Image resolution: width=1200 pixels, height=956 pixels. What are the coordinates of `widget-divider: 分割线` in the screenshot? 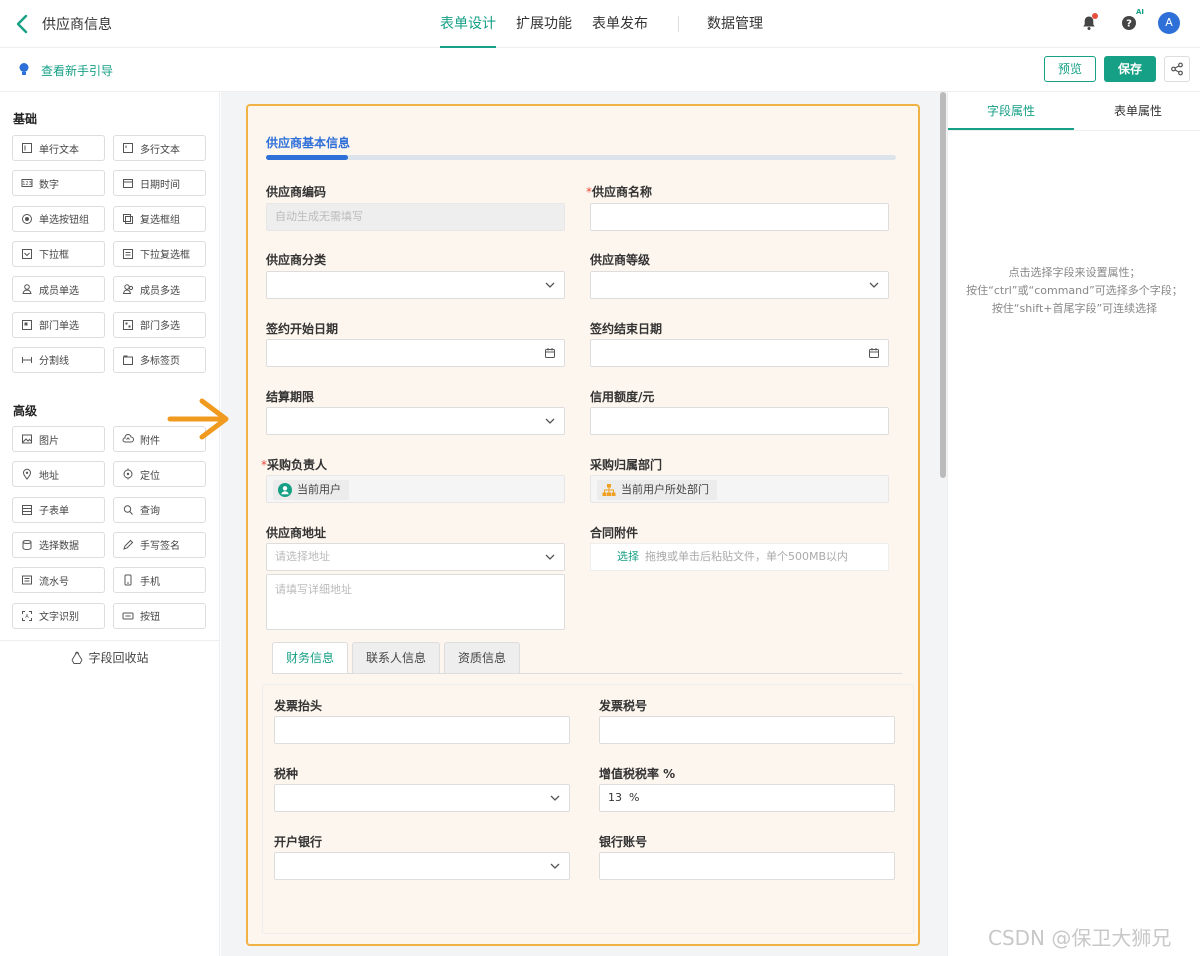 It's located at (58, 359).